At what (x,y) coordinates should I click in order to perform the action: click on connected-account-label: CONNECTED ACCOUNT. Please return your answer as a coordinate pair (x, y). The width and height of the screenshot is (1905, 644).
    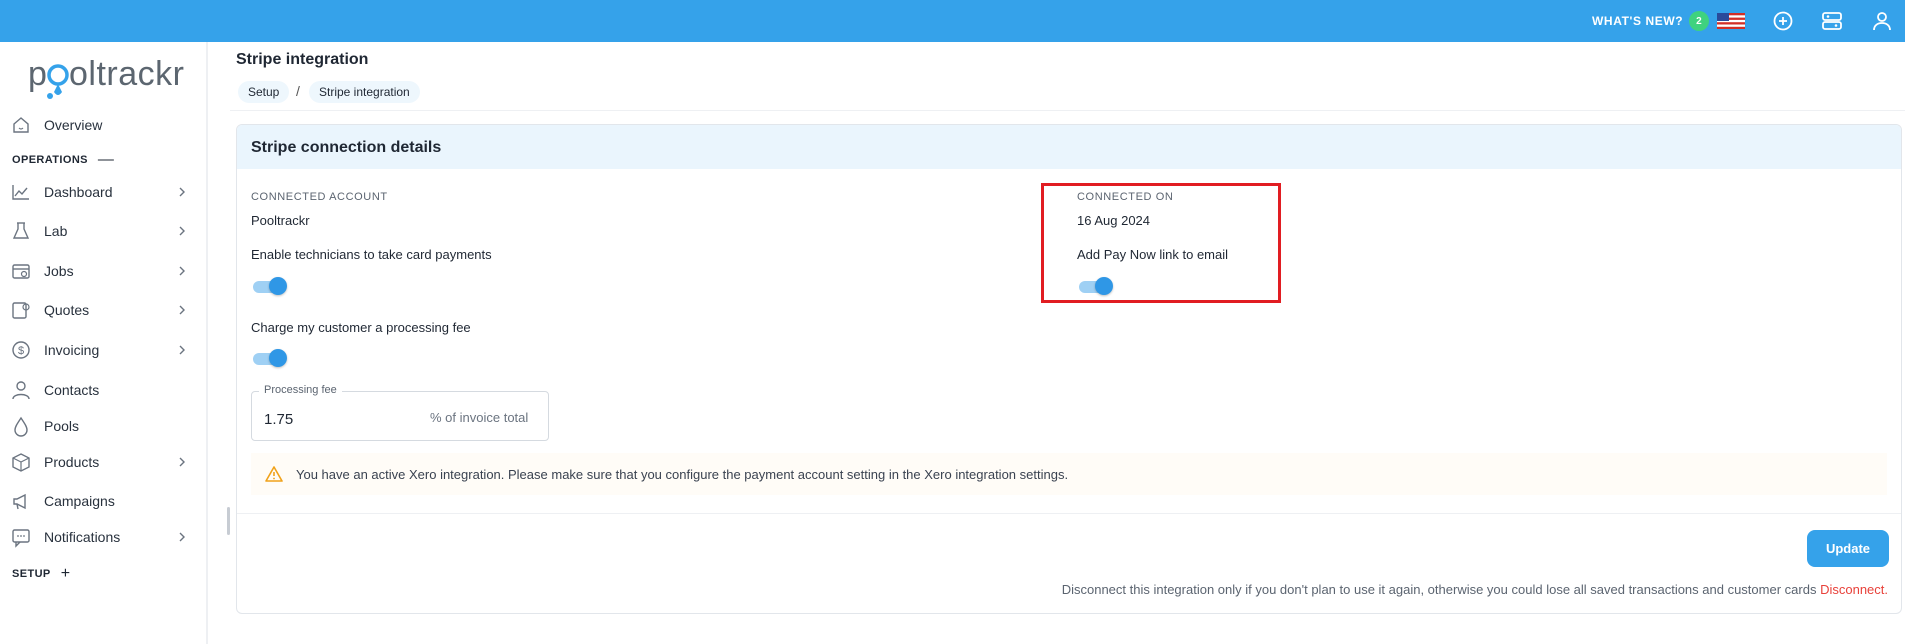
    Looking at the image, I should click on (319, 197).